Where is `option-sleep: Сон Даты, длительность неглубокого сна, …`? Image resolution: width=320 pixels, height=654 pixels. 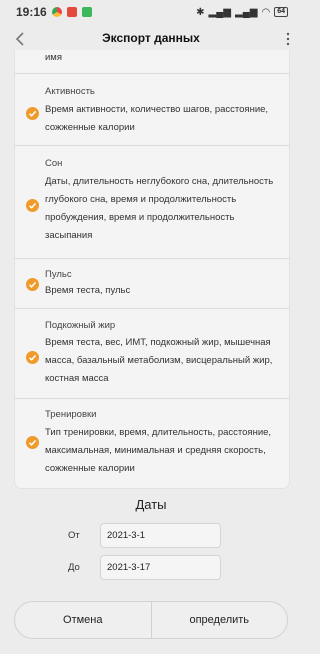 option-sleep: Сон Даты, длительность неглубокого сна, … is located at coordinates (152, 201).